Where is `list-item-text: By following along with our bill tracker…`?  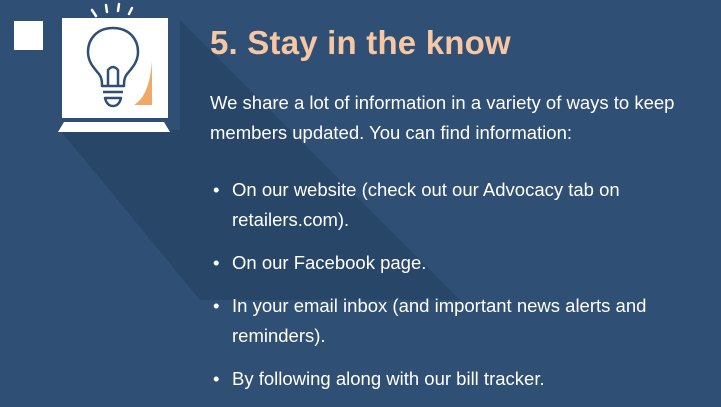 list-item-text: By following along with our bill tracker… is located at coordinates (388, 378).